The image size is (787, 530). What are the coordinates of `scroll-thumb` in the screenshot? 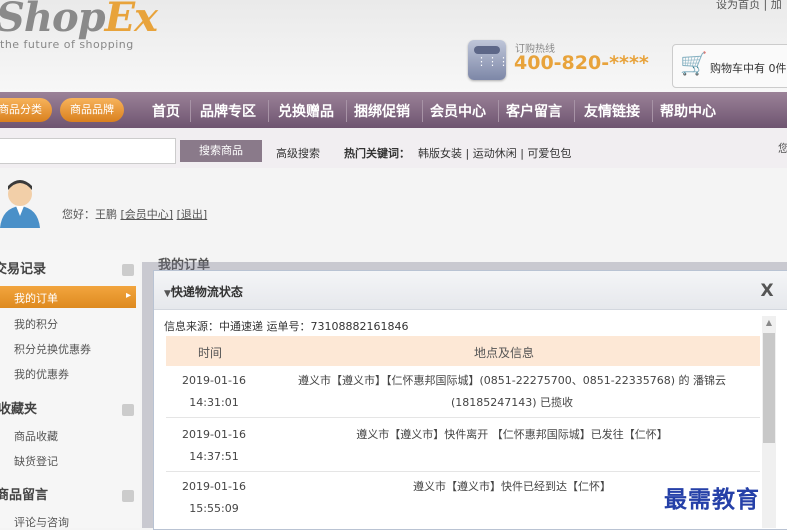 It's located at (769, 388).